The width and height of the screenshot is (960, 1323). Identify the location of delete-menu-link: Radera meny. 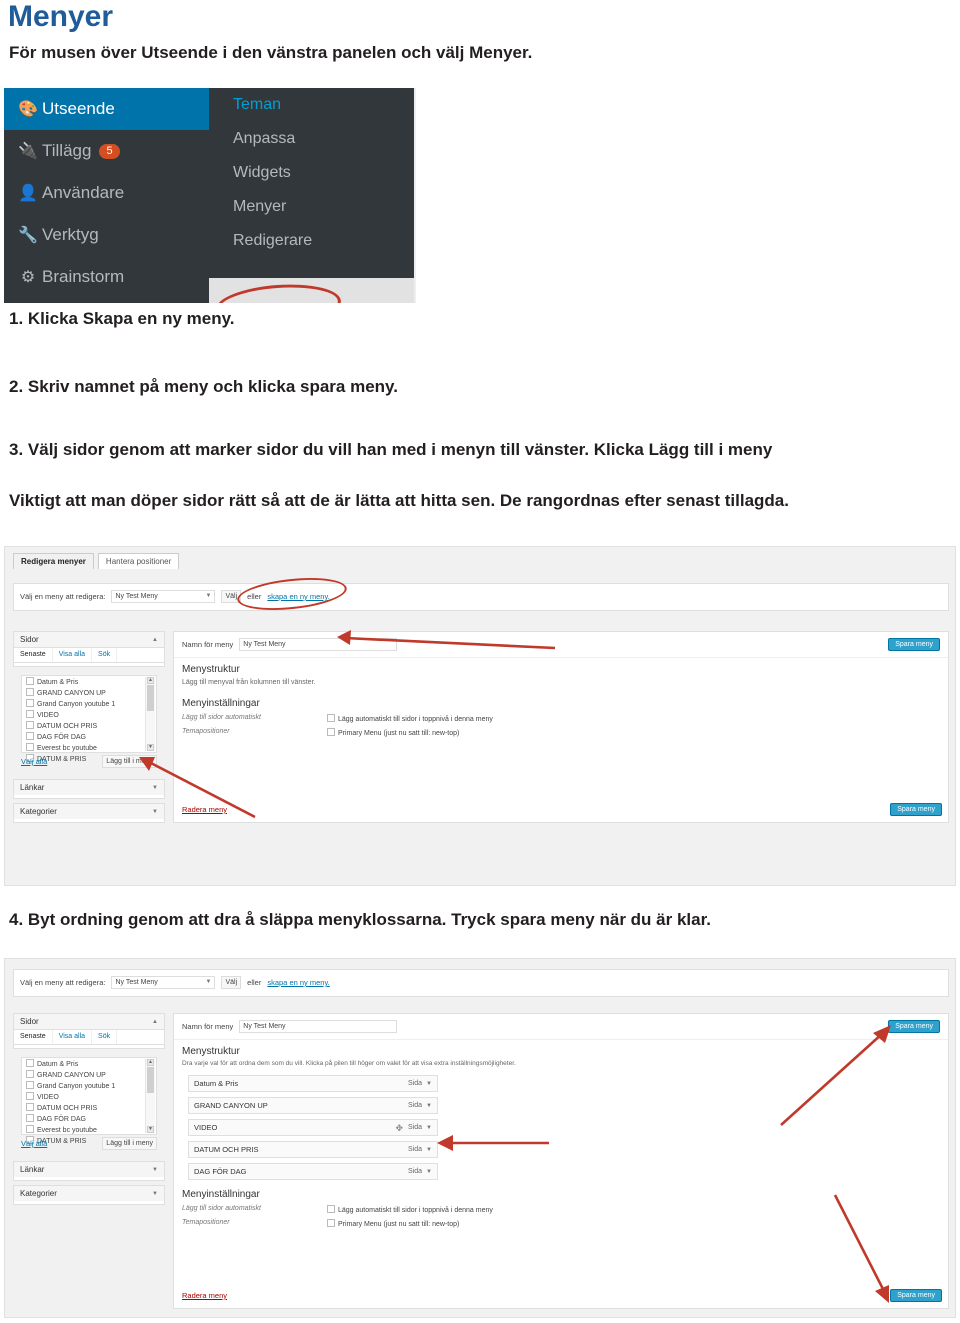
(204, 1295).